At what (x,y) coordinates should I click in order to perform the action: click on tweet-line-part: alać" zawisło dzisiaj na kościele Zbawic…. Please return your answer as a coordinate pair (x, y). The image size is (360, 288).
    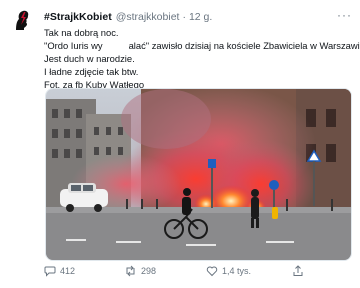
    Looking at the image, I should click on (244, 45).